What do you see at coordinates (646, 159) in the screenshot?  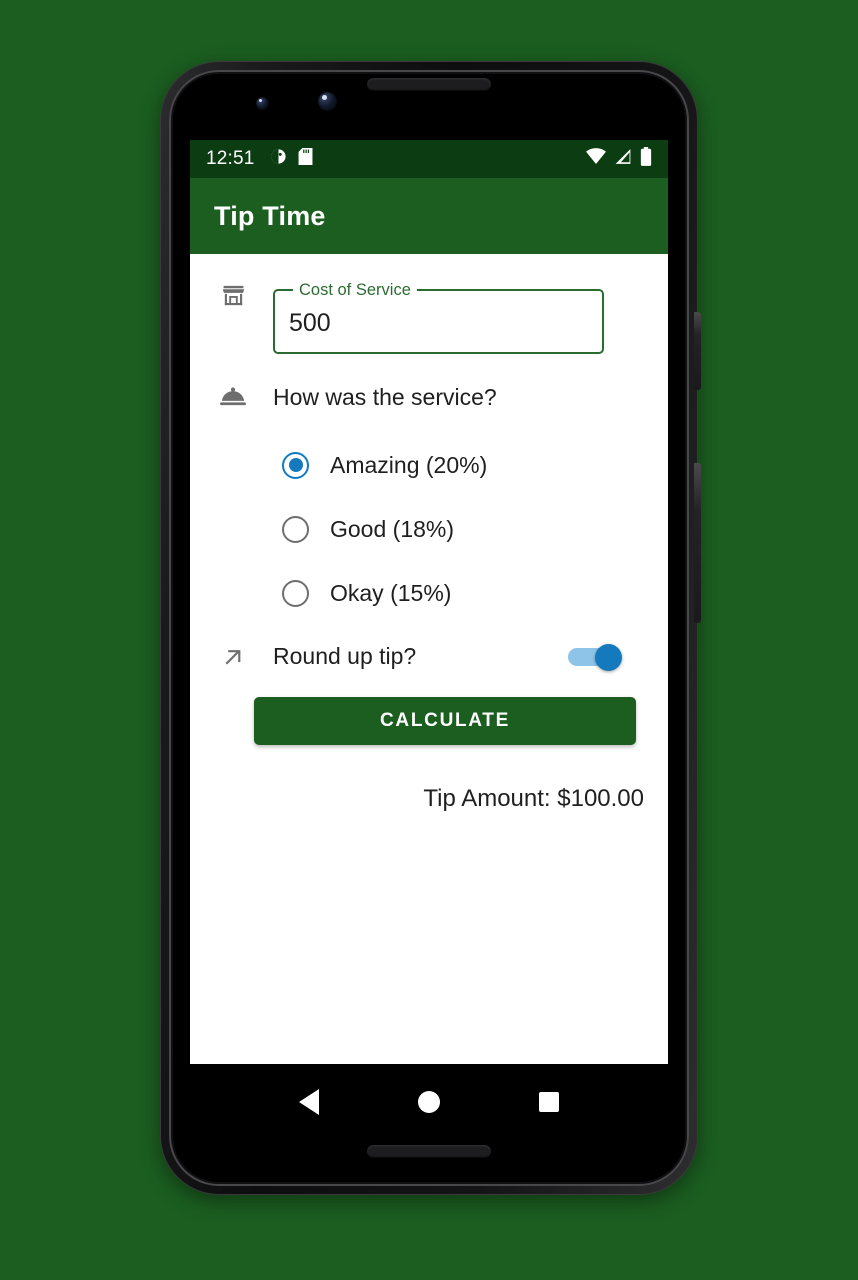 I see `battery-icon` at bounding box center [646, 159].